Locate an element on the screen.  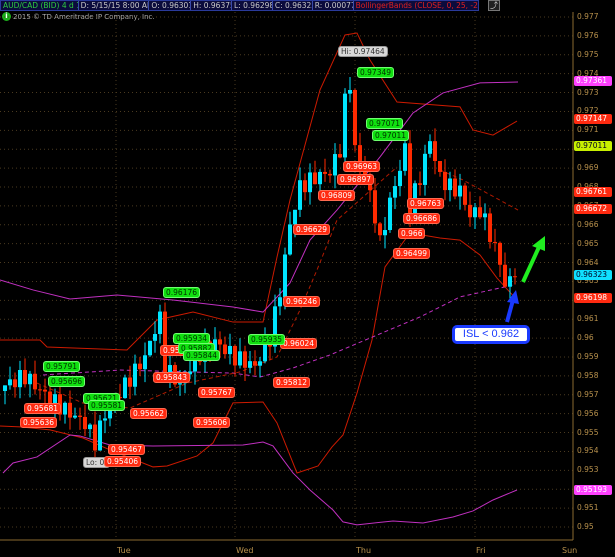
green-price-label: 0.97071 is located at coordinates (385, 123).